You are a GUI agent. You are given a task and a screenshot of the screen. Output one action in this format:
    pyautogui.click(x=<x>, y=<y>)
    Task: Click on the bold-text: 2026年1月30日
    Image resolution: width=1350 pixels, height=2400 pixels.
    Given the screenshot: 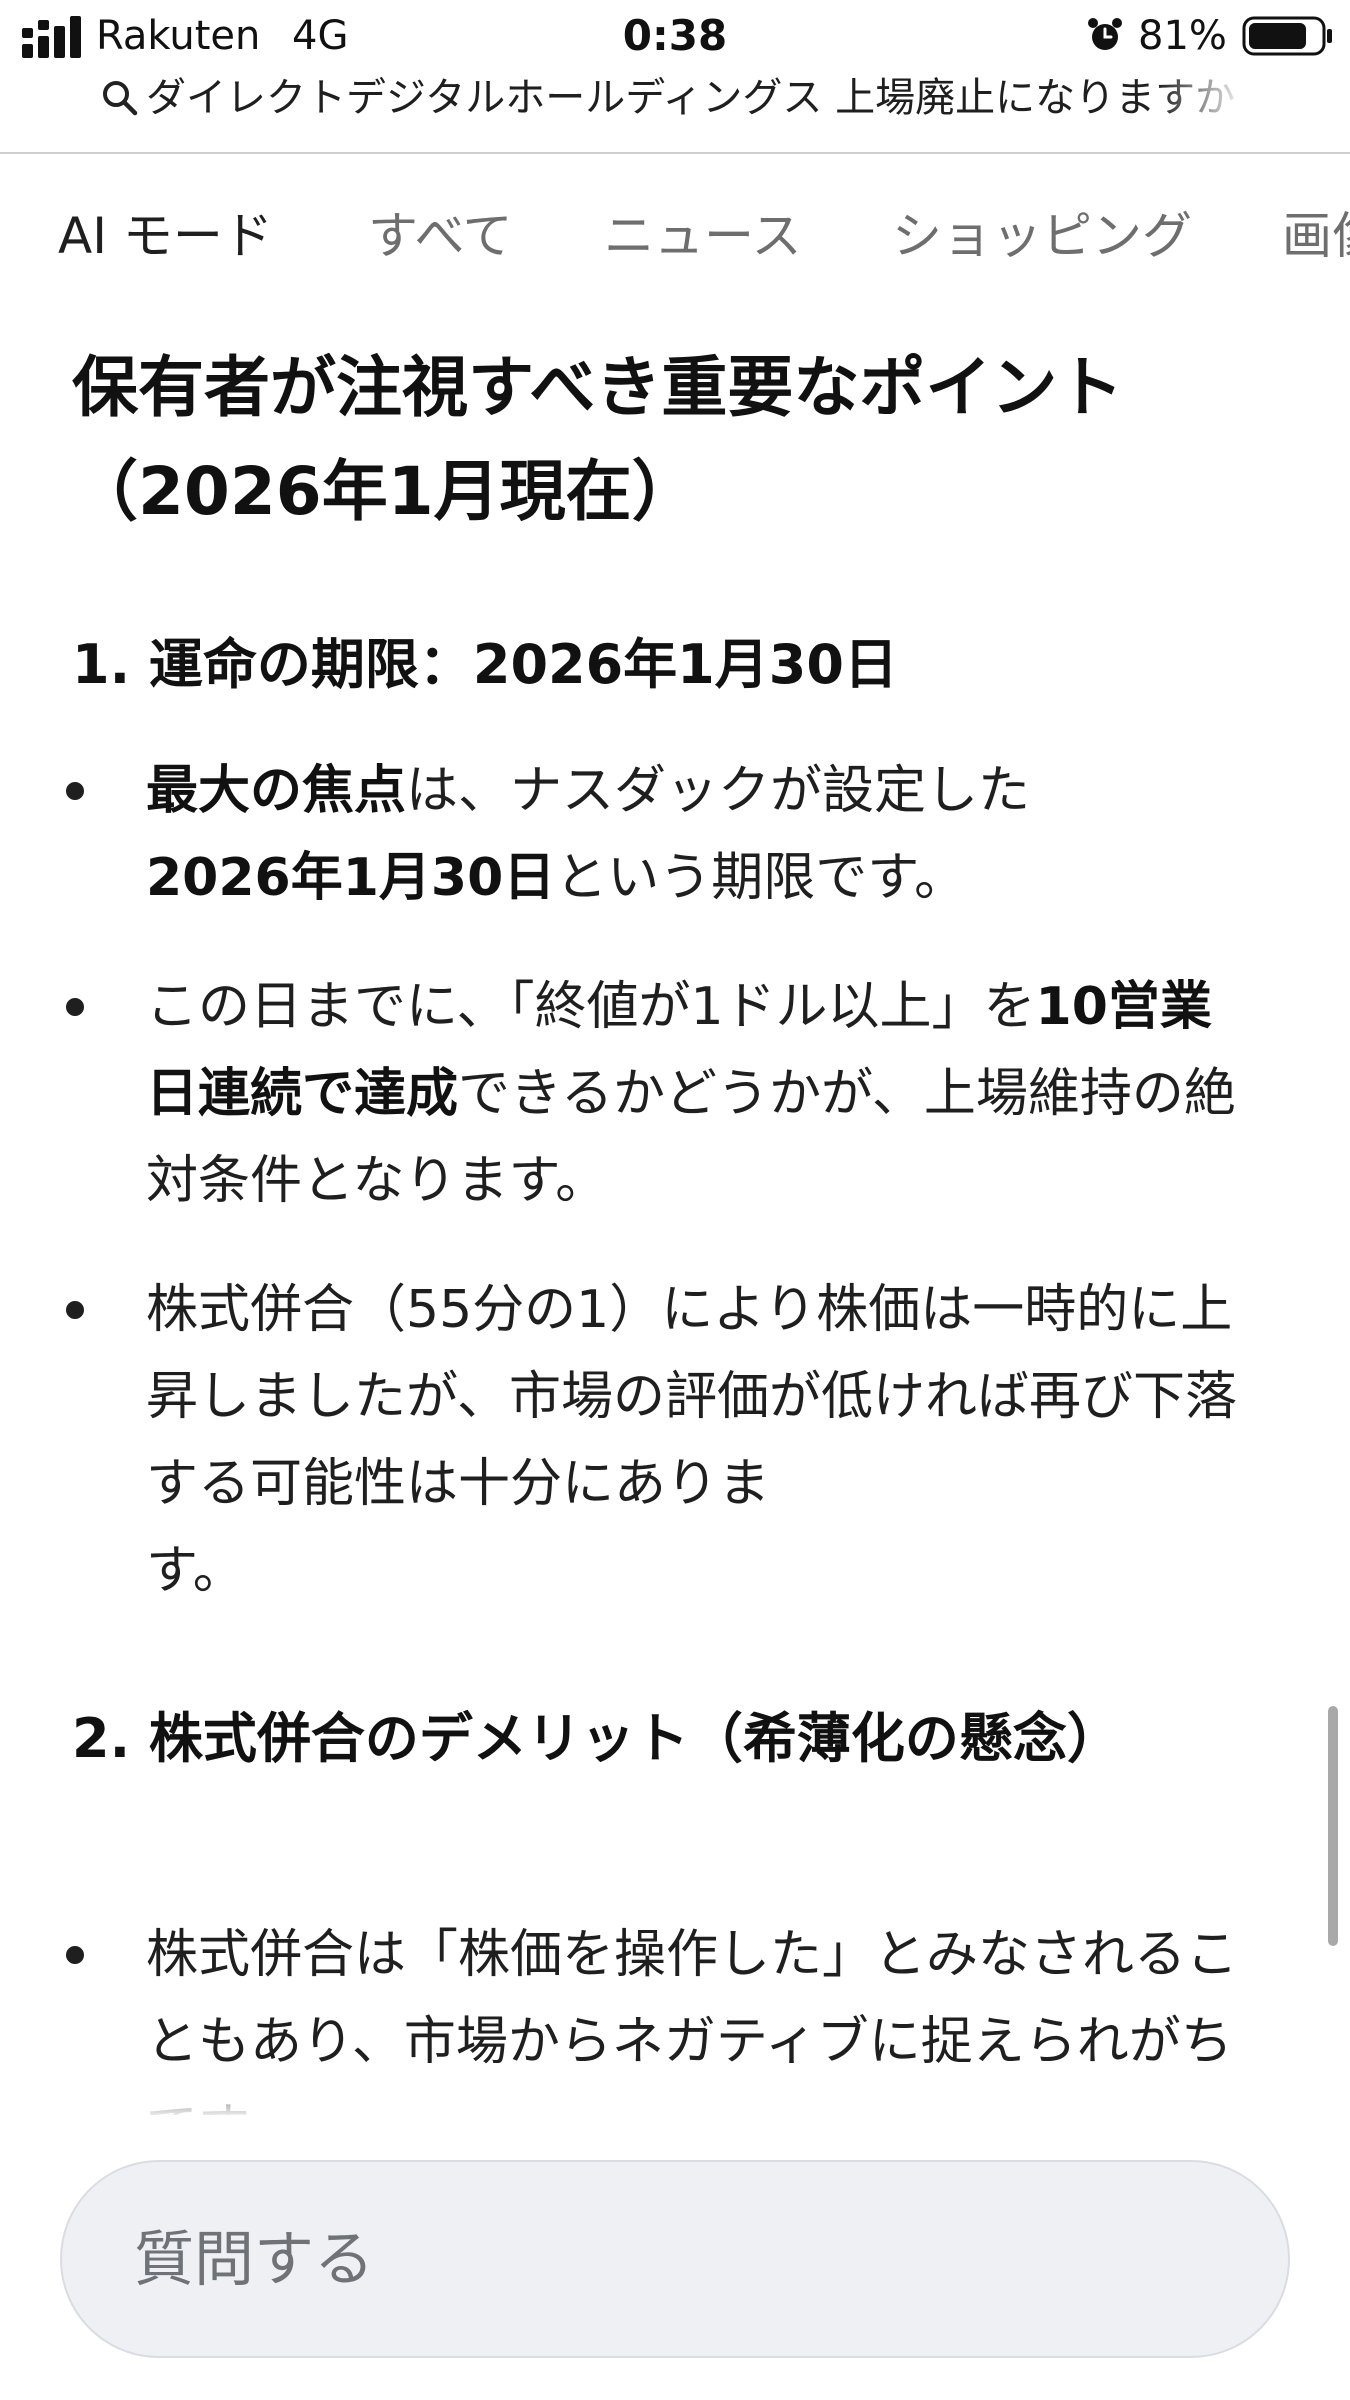 What is the action you would take?
    pyautogui.click(x=351, y=878)
    